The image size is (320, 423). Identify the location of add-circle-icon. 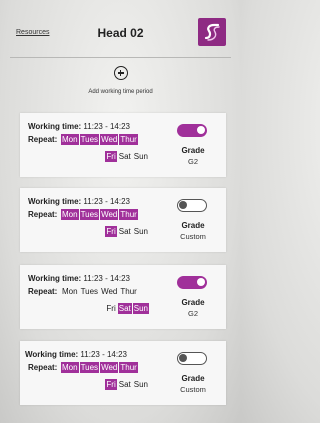
(120, 73).